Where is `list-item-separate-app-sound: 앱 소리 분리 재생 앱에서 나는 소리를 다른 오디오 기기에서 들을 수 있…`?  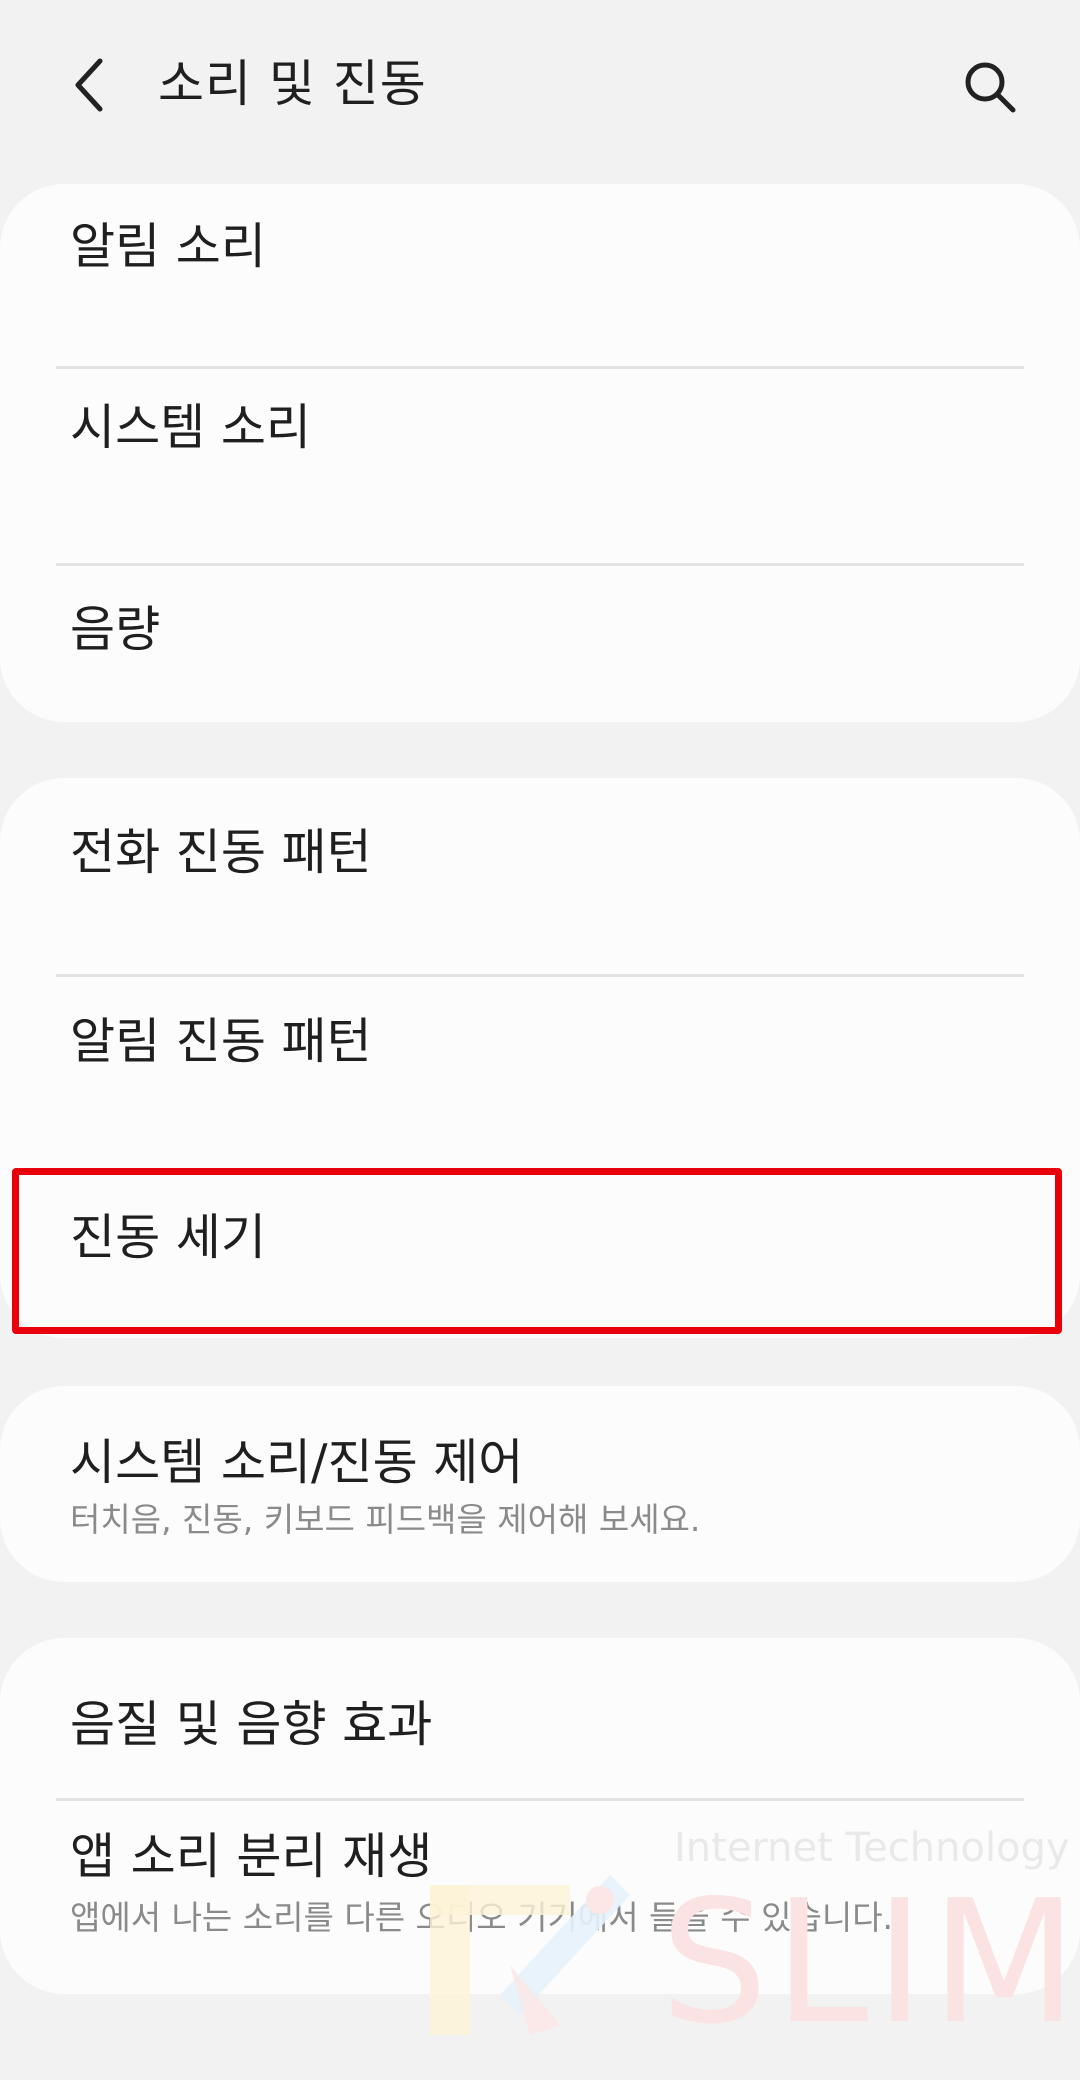
list-item-separate-app-sound: 앱 소리 분리 재생 앱에서 나는 소리를 다른 오디오 기기에서 들을 수 있… is located at coordinates (540, 1897).